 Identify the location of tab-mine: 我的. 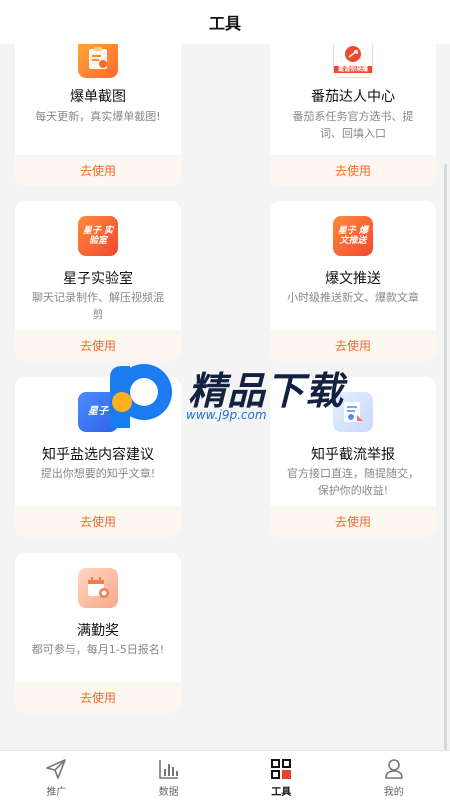
(394, 775).